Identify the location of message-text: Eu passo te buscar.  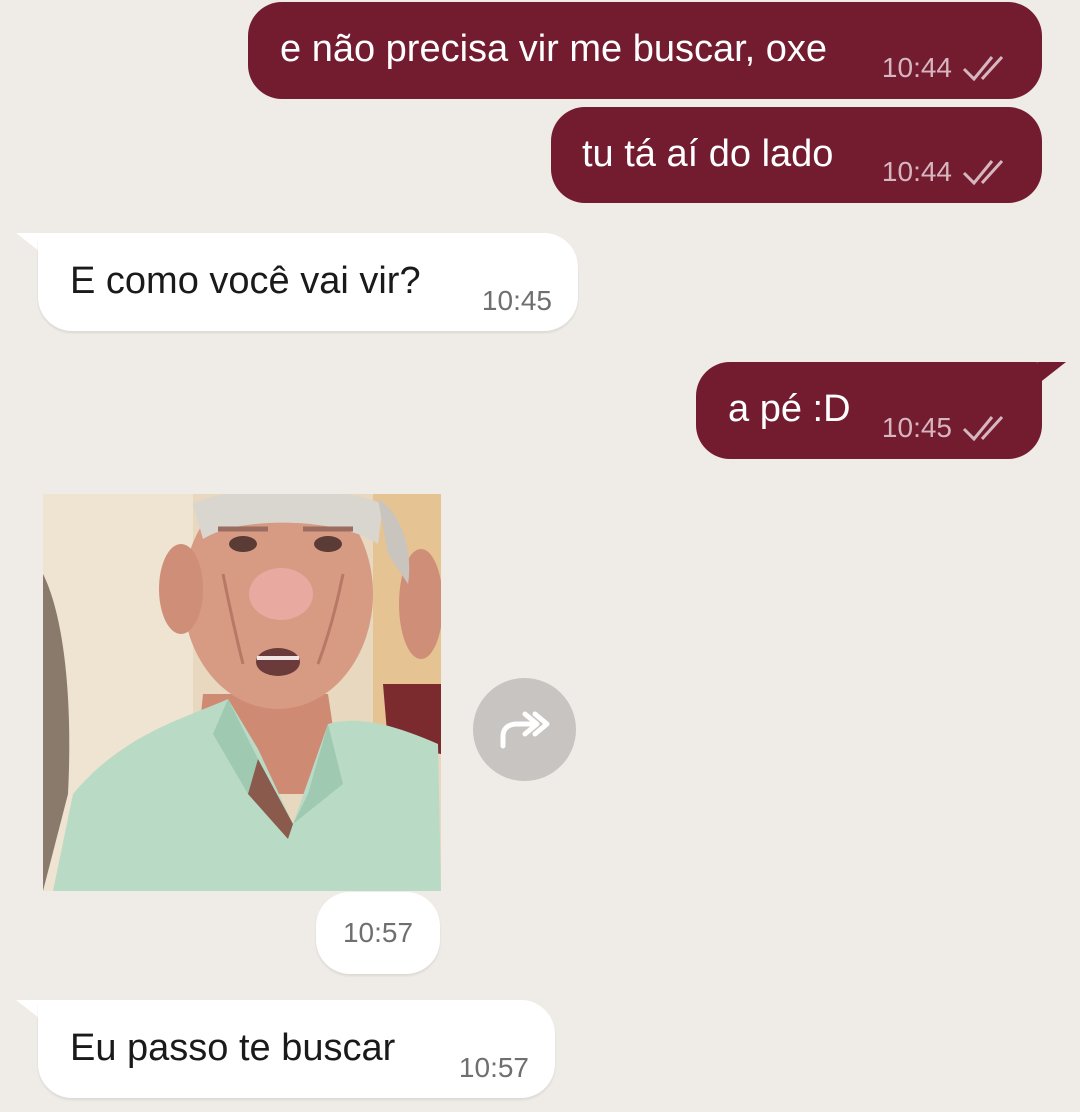
(233, 1048).